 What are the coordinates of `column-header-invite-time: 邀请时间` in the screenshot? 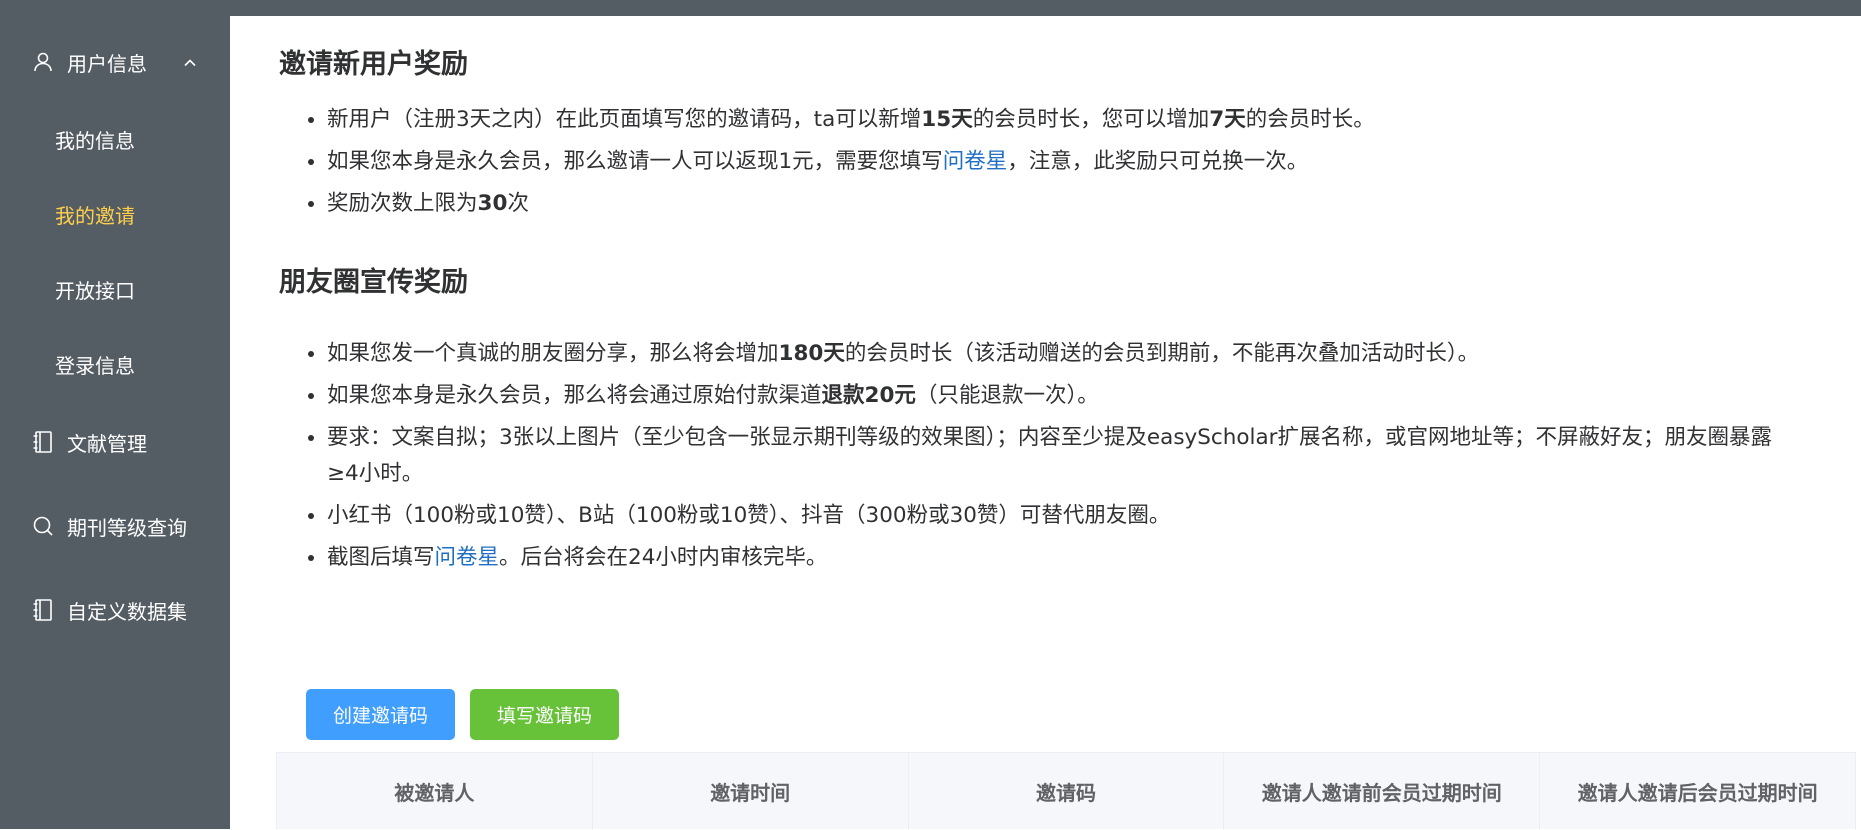 It's located at (751, 791).